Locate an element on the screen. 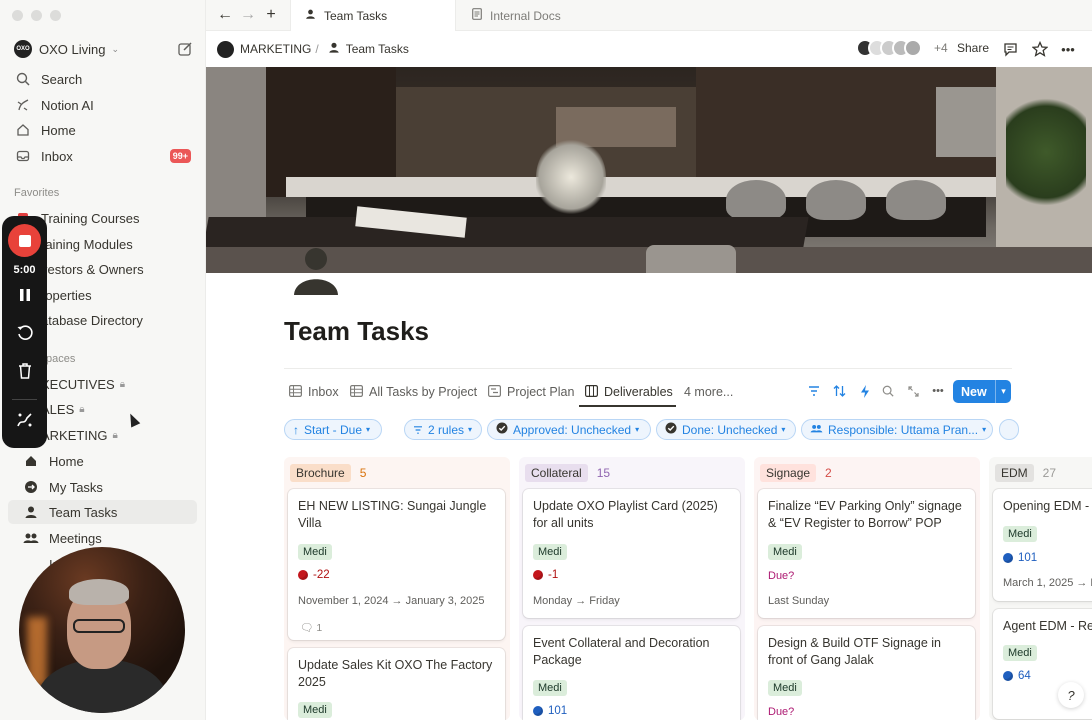 The height and width of the screenshot is (720, 1092). collaborator-avatars is located at coordinates (889, 48).